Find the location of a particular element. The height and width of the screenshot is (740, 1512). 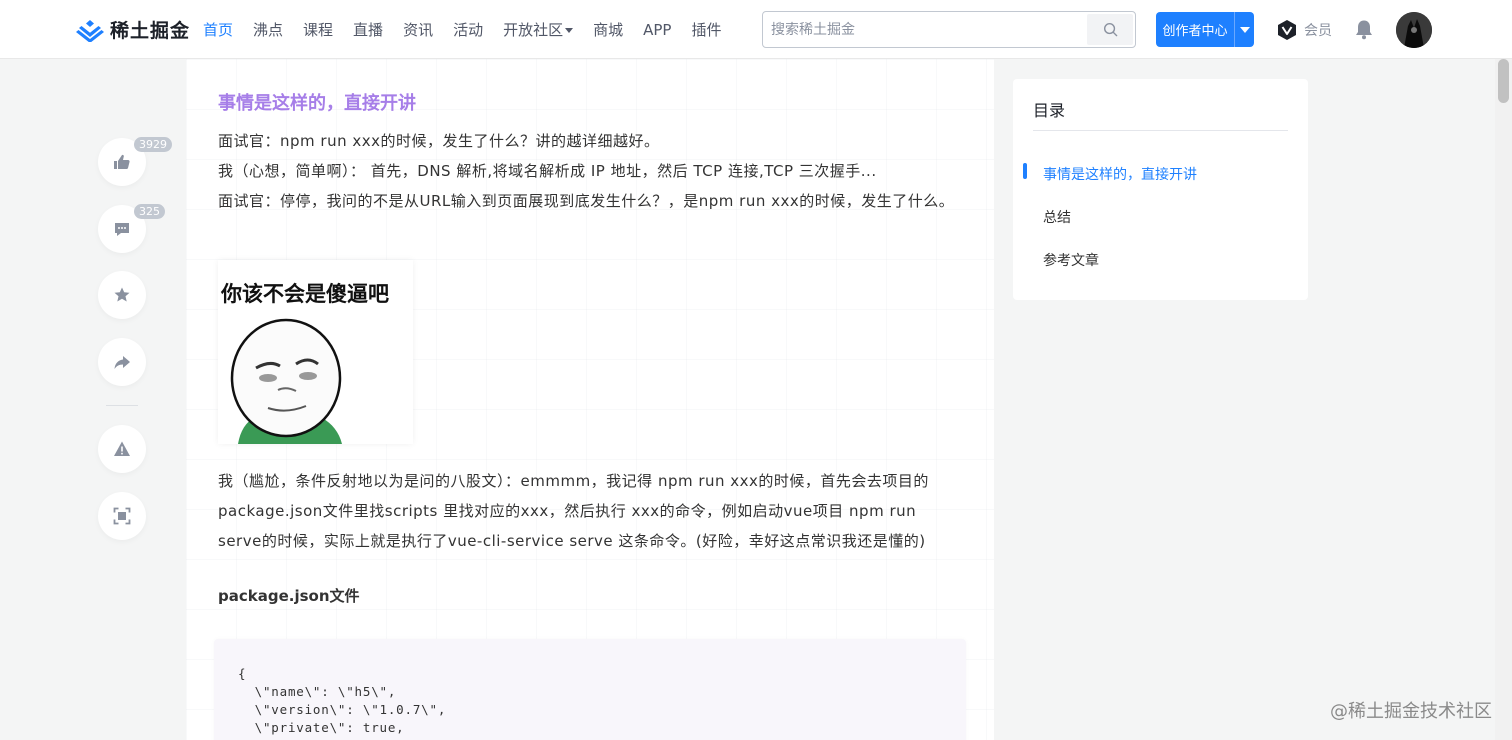

share-icon is located at coordinates (122, 362).